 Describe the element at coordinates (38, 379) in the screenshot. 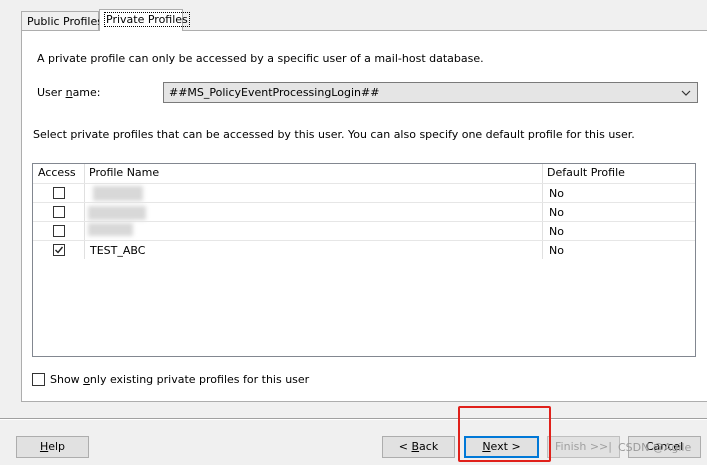

I see `show-only-existing-checkbox` at that location.